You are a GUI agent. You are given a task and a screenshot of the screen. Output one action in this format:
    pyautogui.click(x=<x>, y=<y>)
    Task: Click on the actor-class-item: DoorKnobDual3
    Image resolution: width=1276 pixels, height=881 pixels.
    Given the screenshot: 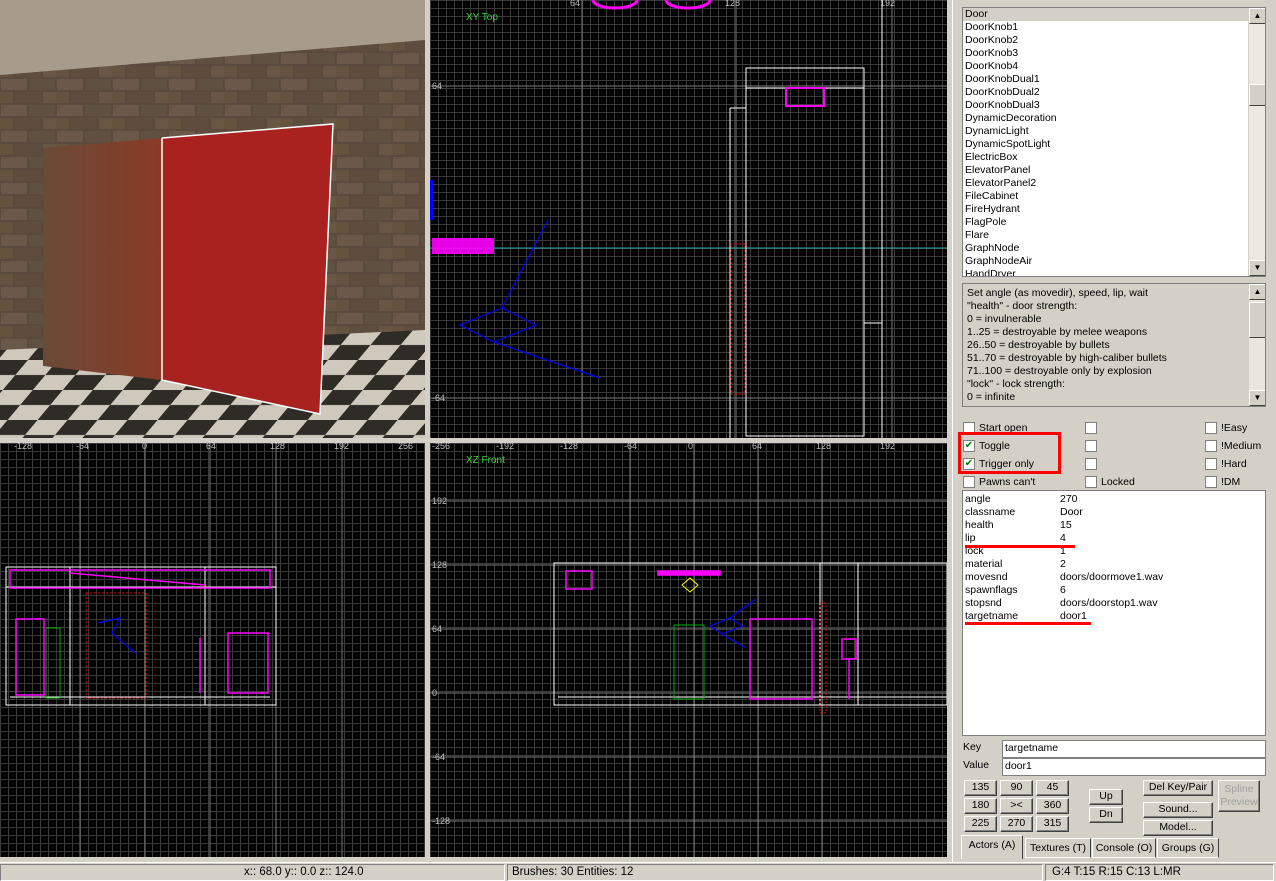 What is the action you would take?
    pyautogui.click(x=1114, y=105)
    